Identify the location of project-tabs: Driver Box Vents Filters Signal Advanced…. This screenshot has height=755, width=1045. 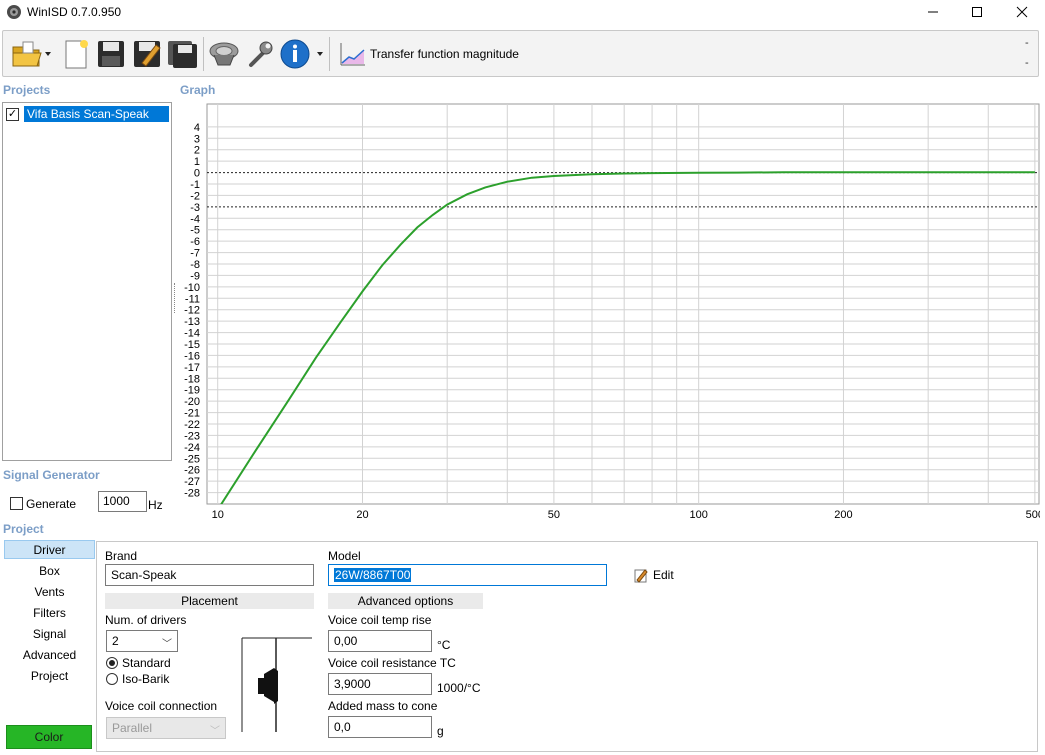
(48, 646).